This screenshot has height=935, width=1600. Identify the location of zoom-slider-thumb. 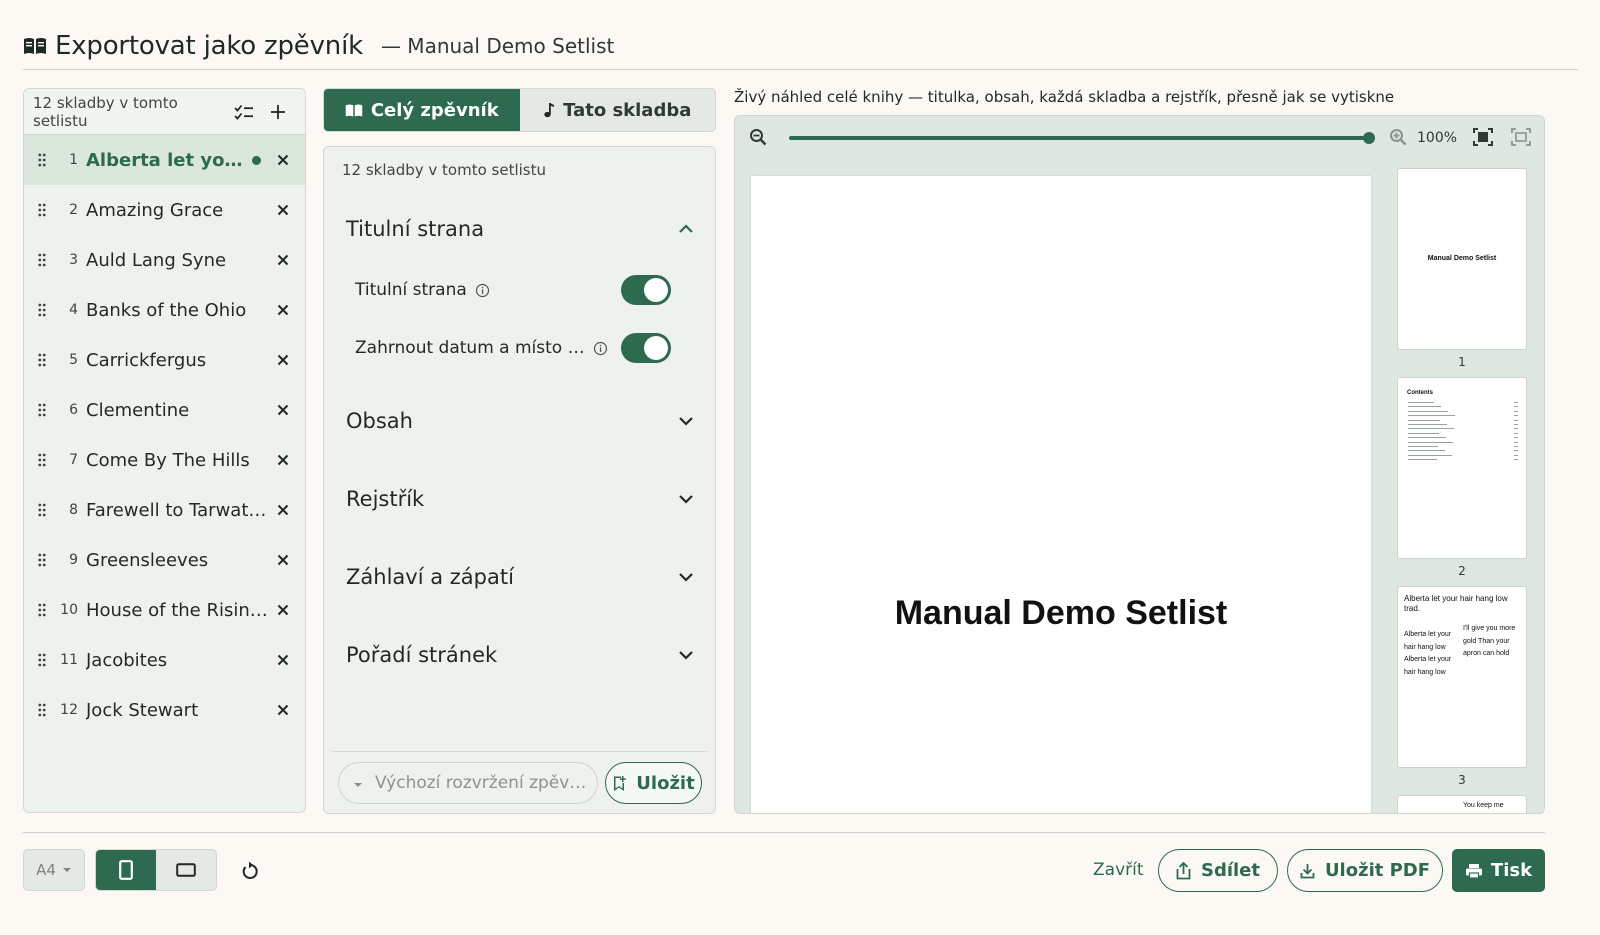
(1369, 138).